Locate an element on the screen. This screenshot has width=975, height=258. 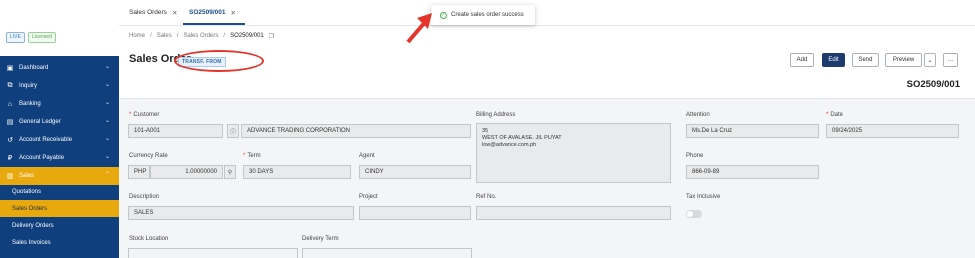
customer-label: * Customer is located at coordinates (144, 115).